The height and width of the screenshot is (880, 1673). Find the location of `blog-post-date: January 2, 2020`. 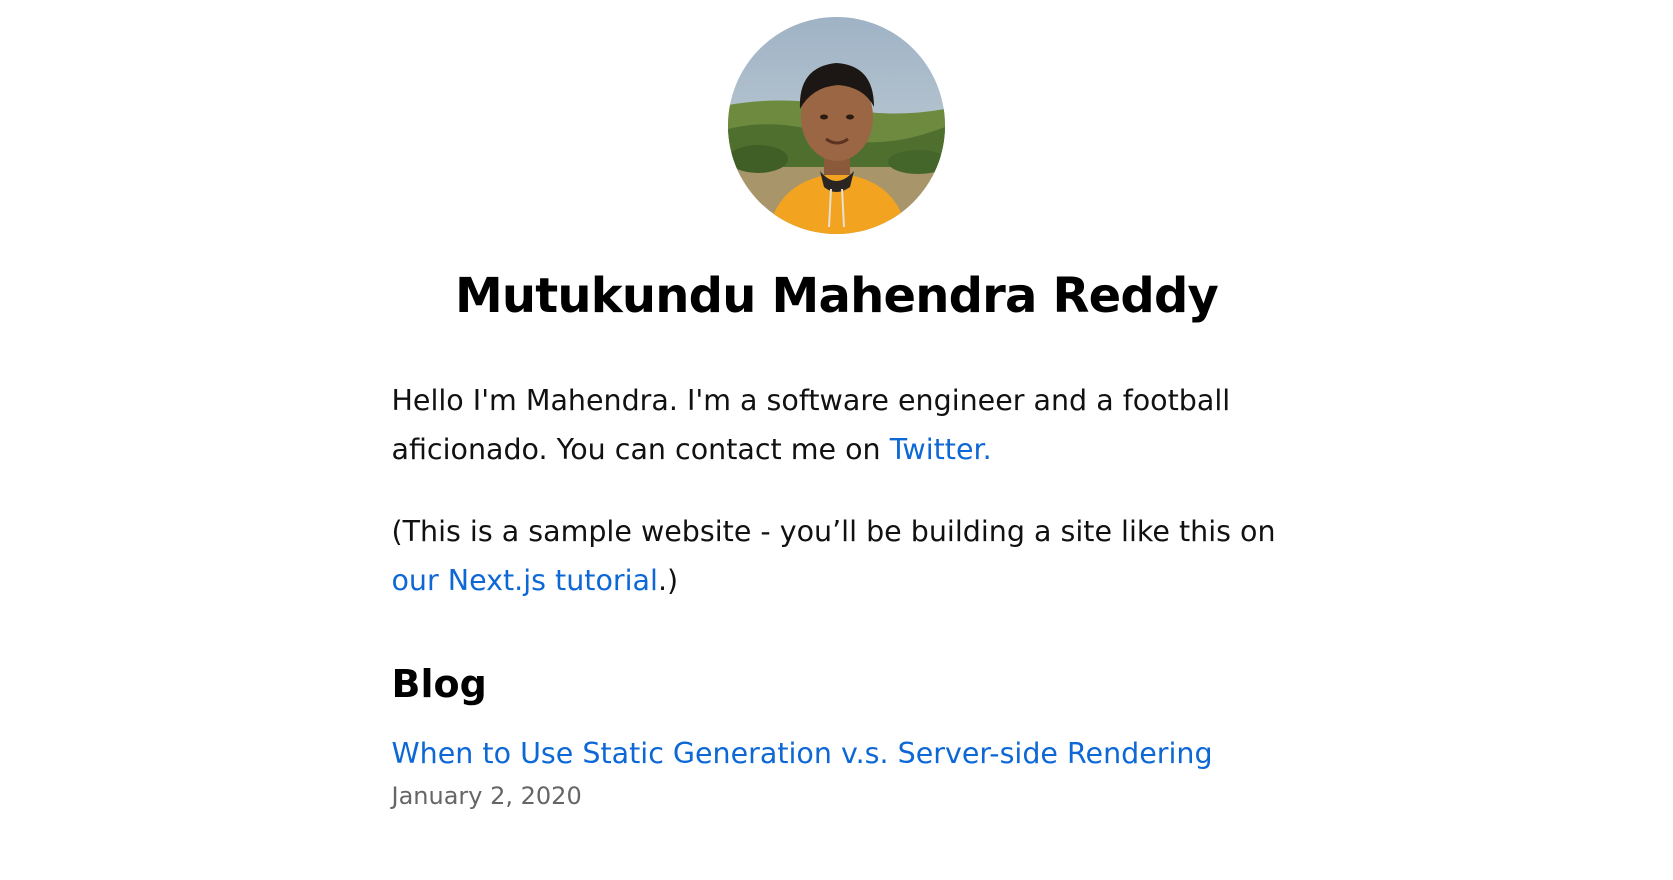

blog-post-date: January 2, 2020 is located at coordinates (486, 796).